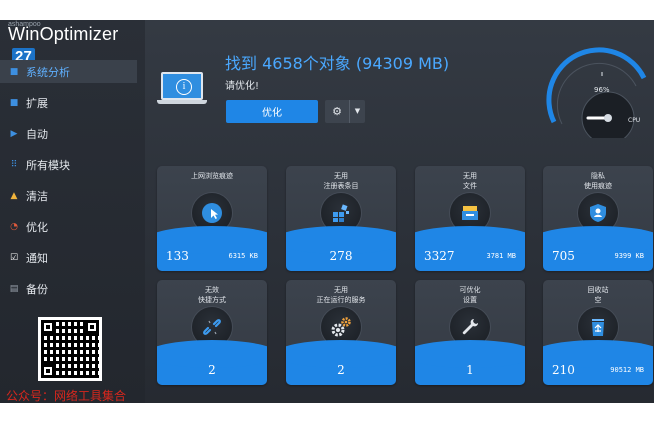  I want to click on tile-count: 3327, so click(439, 255).